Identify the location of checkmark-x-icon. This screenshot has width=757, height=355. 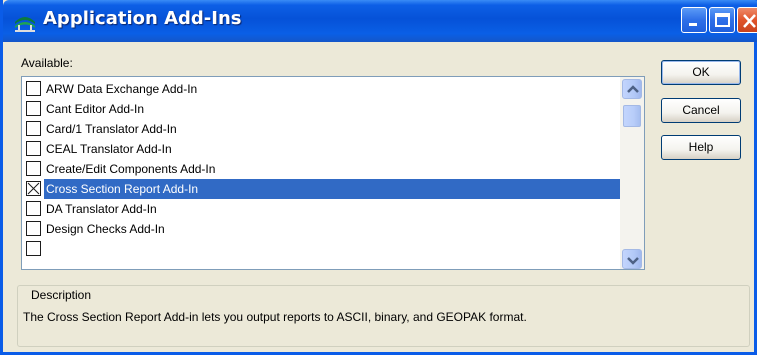
(33, 188).